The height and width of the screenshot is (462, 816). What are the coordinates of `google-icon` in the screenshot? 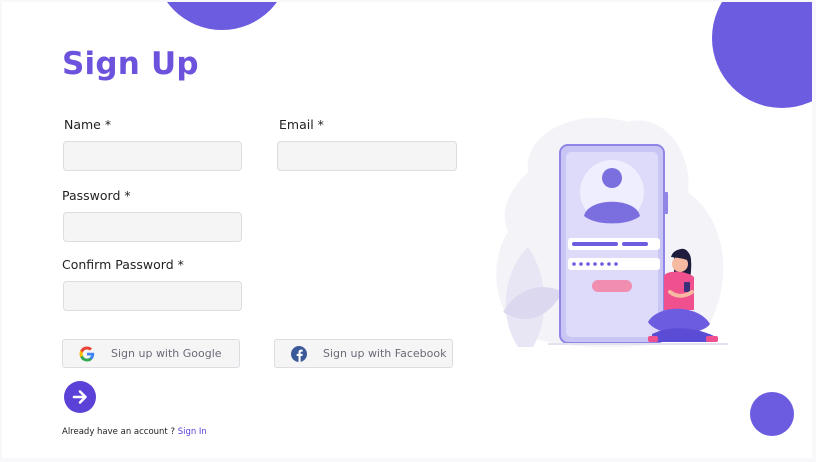 It's located at (87, 354).